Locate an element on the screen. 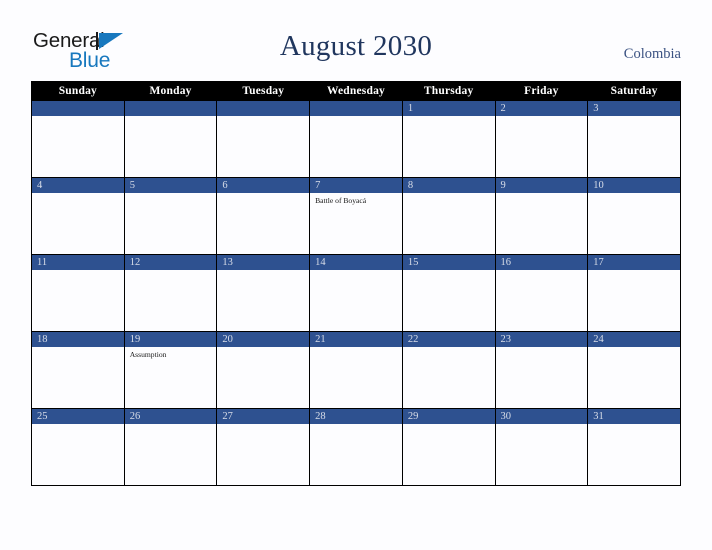 This screenshot has height=550, width=712. day-events: Battle of Boyacá is located at coordinates (356, 223).